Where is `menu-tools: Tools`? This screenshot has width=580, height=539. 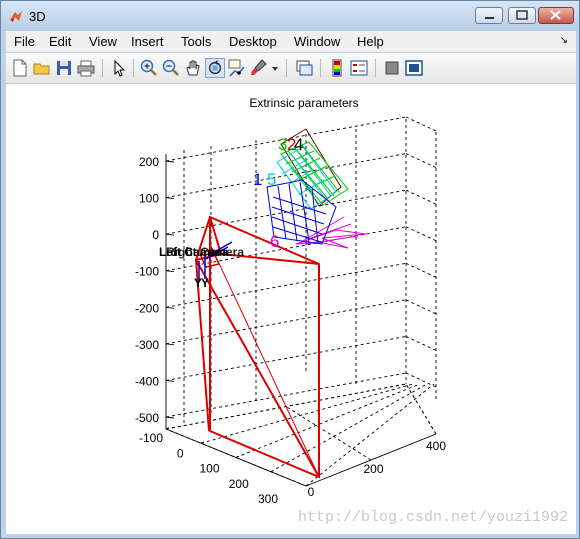 menu-tools: Tools is located at coordinates (196, 41).